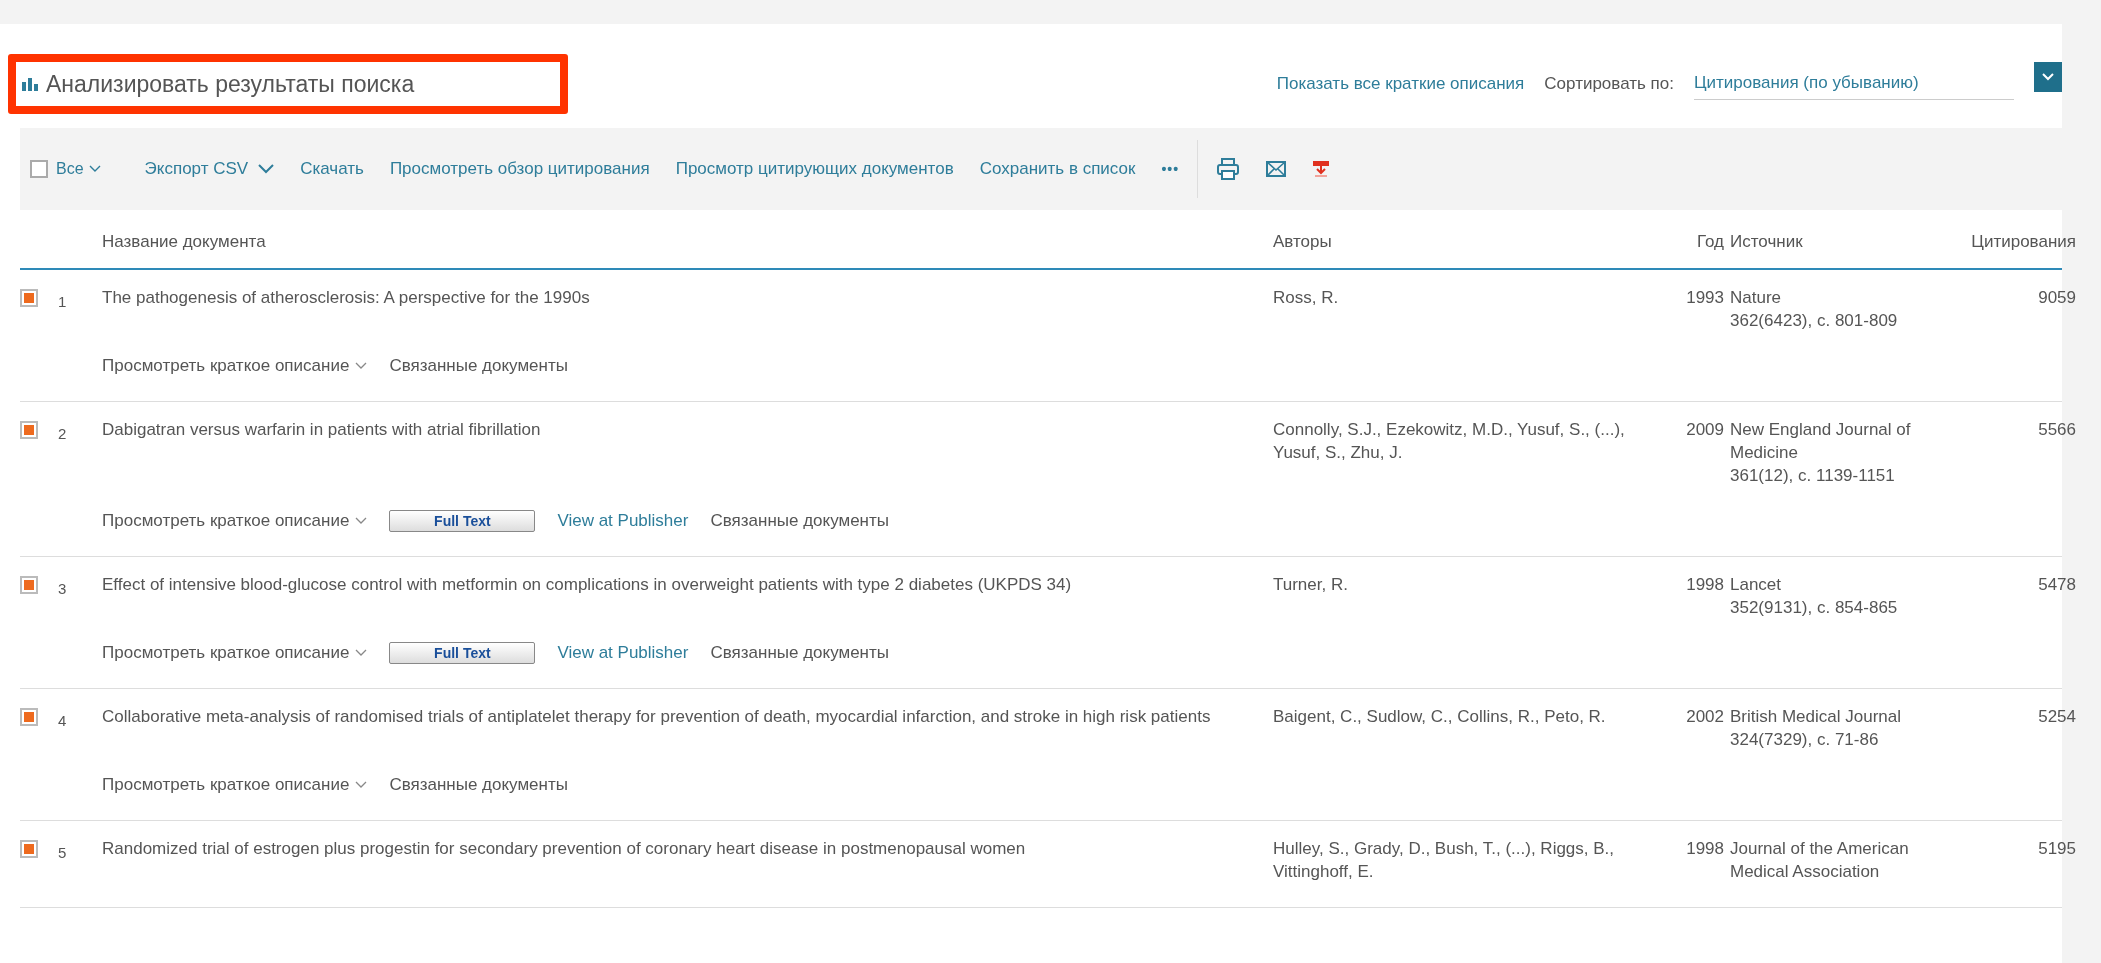 The image size is (2101, 963). What do you see at coordinates (2056, 430) in the screenshot?
I see `citations-cell-text: 5566` at bounding box center [2056, 430].